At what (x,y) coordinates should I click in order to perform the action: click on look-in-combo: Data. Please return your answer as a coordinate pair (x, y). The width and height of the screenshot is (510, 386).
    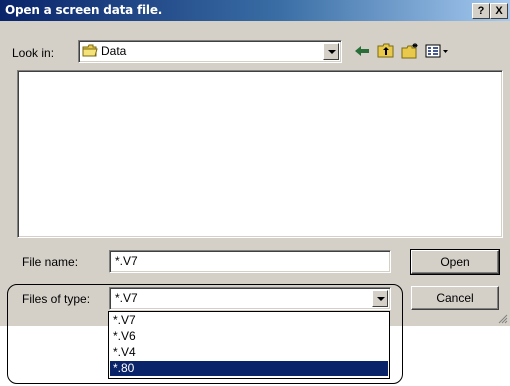
    Looking at the image, I should click on (210, 51).